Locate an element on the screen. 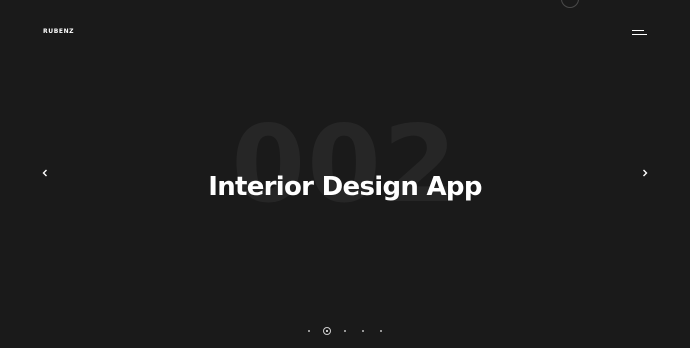 The width and height of the screenshot is (690, 348). pagination-dot-active is located at coordinates (327, 331).